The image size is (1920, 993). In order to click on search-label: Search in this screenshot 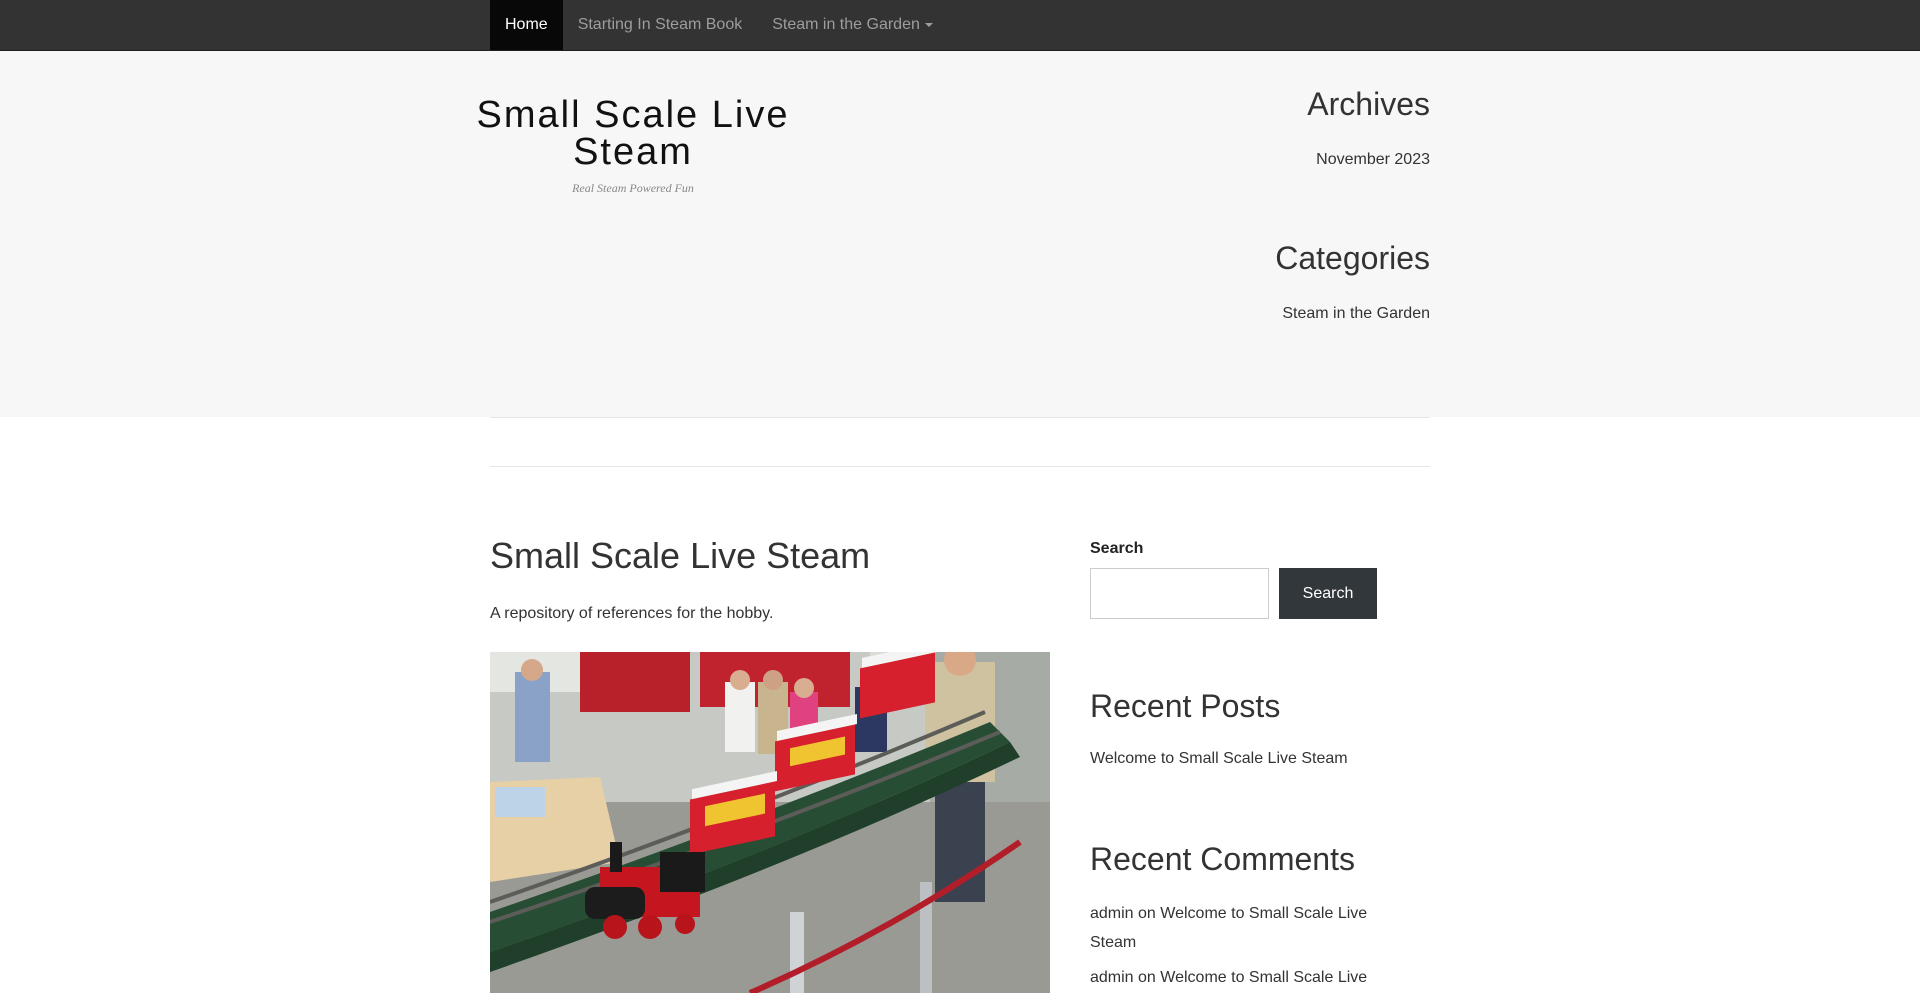, I will do `click(1117, 548)`.